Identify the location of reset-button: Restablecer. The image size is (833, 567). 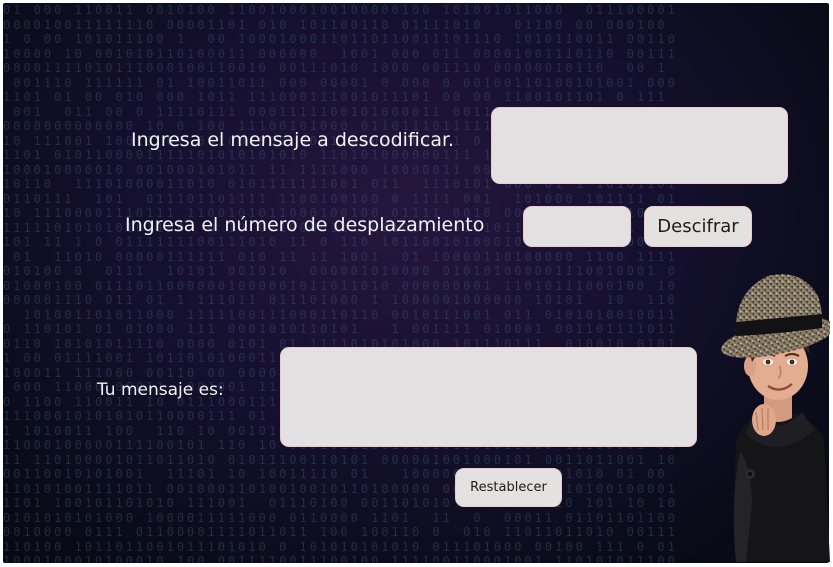
(508, 487).